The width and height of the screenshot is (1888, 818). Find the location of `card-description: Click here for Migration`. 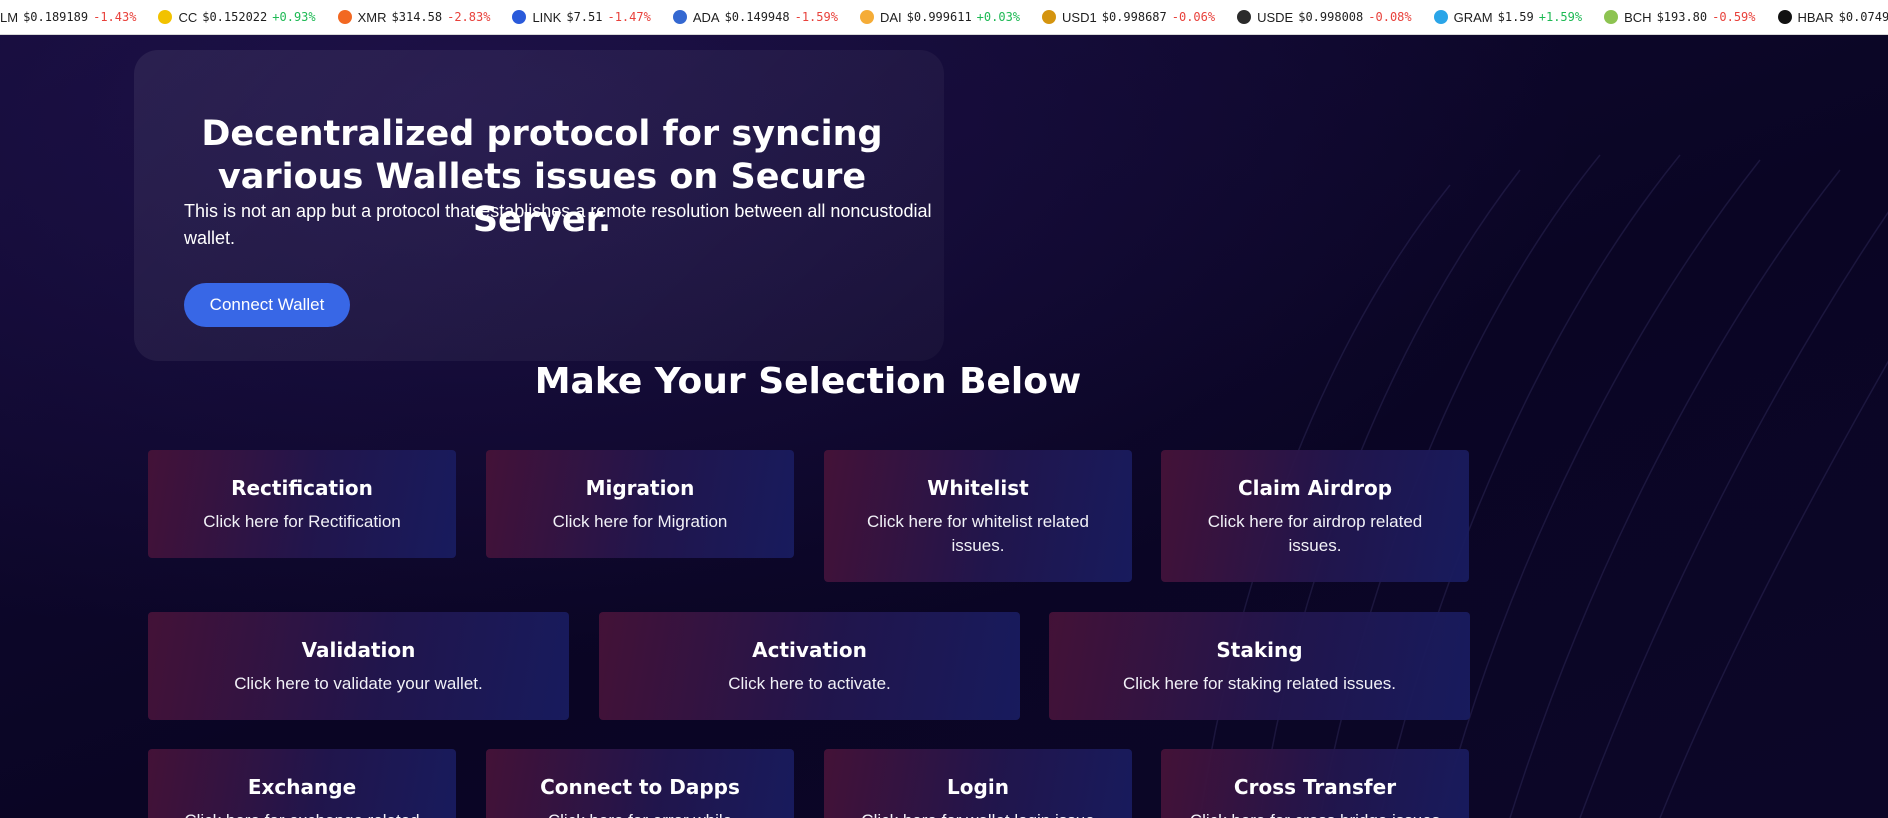

card-description: Click here for Migration is located at coordinates (640, 521).